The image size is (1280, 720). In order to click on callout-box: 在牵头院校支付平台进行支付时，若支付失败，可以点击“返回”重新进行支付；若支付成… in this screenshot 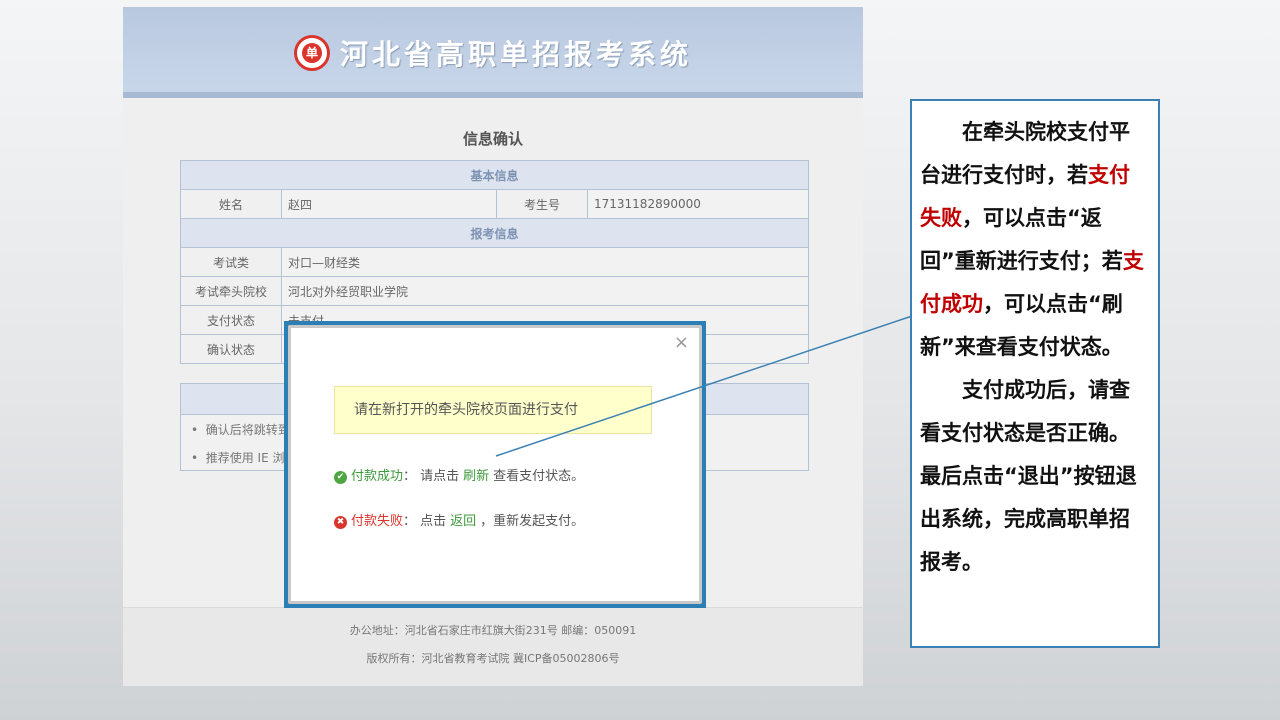, I will do `click(1035, 373)`.